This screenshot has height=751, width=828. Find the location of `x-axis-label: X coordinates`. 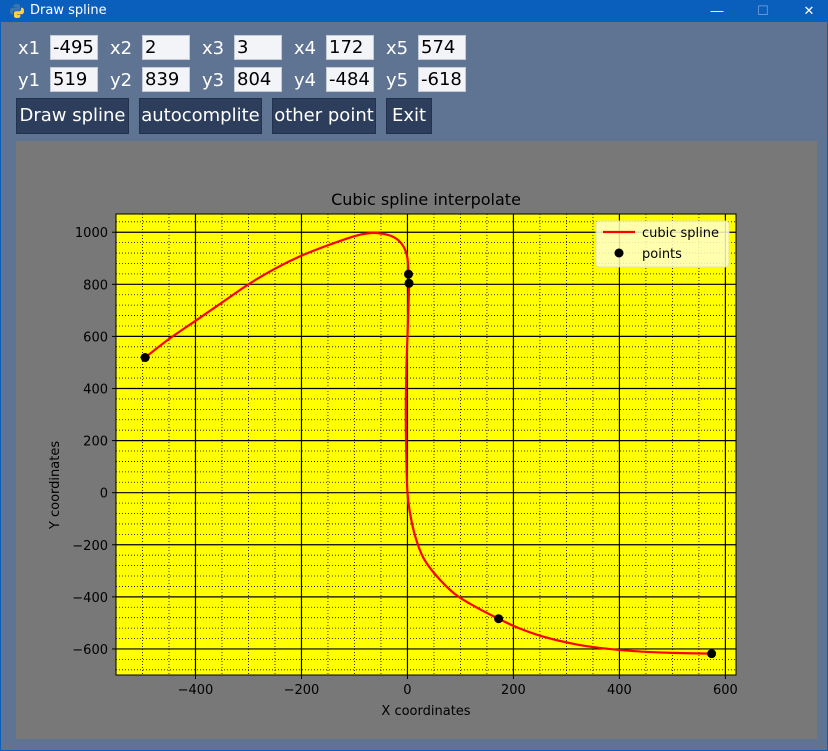

x-axis-label: X coordinates is located at coordinates (425, 711).